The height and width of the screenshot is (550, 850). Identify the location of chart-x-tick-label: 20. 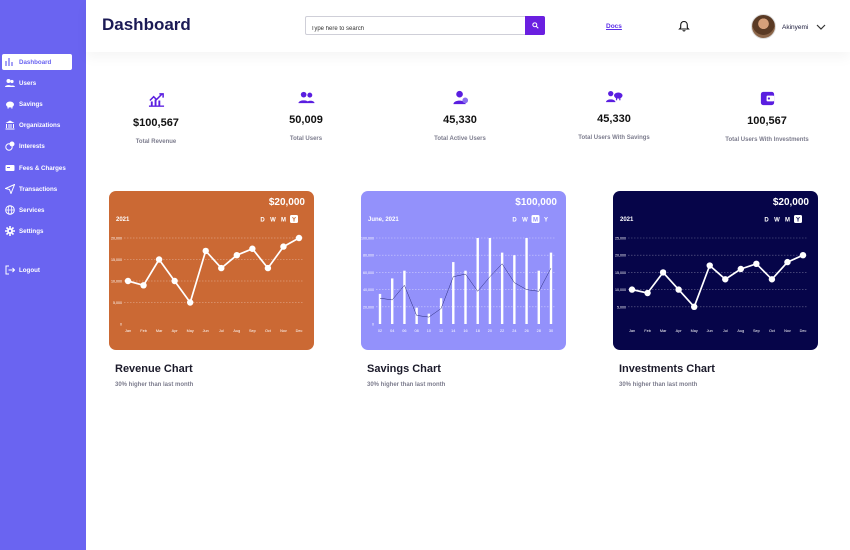
(490, 331).